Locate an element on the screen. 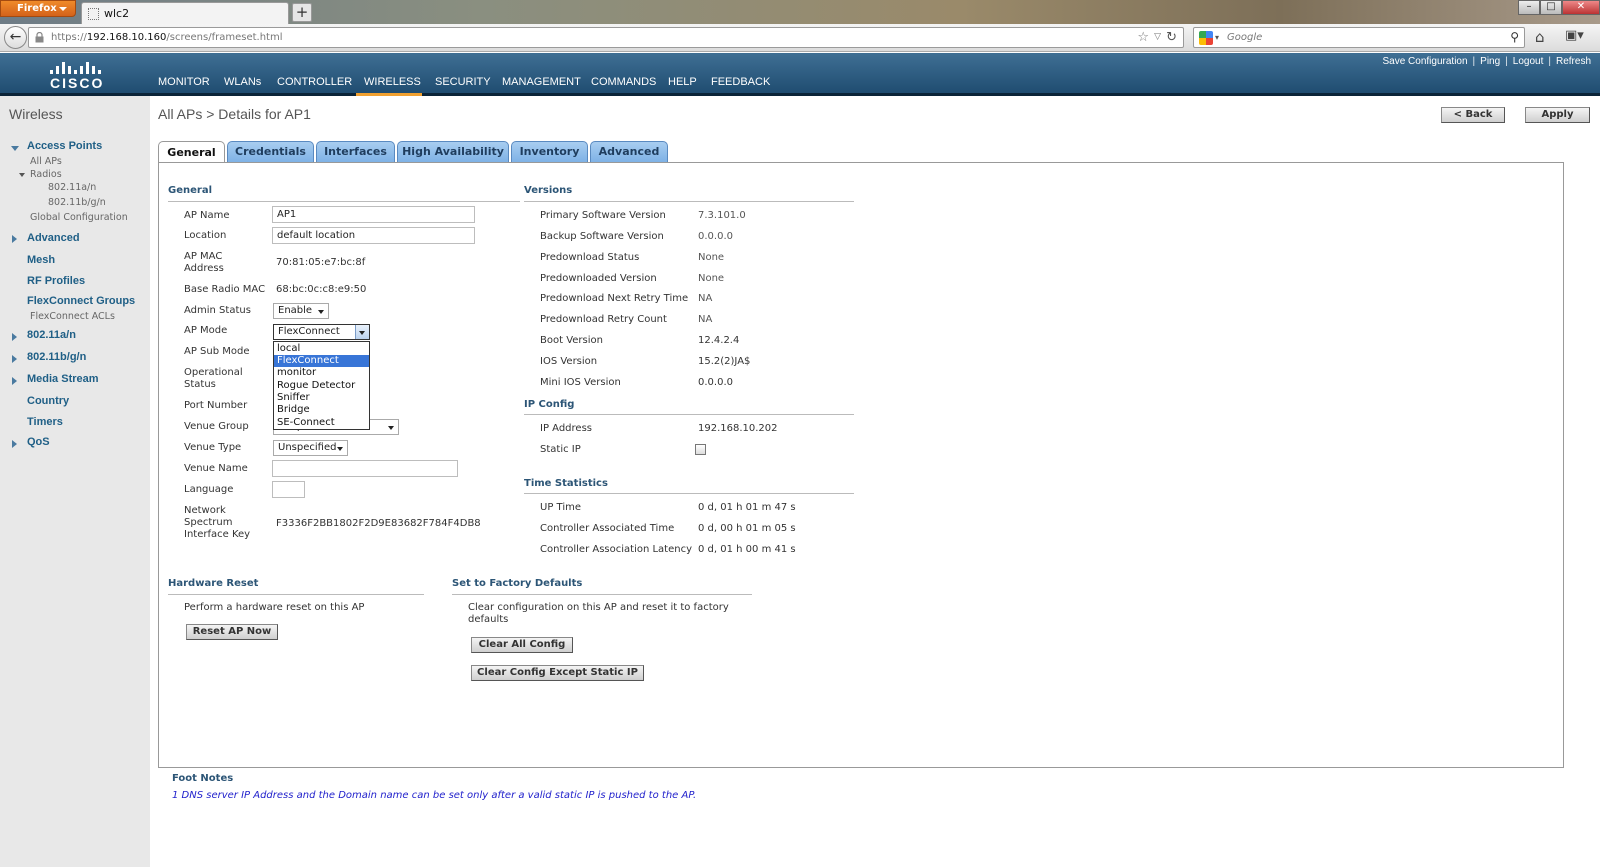  sidebar-item-80211bgn: 802.11b/g/n is located at coordinates (56, 357).